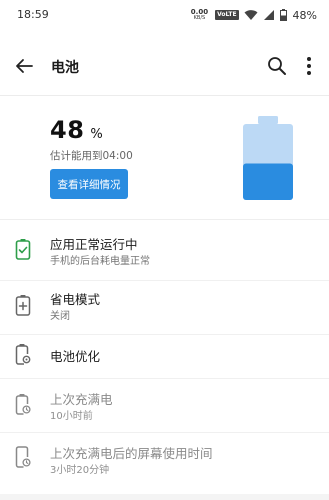 Image resolution: width=329 pixels, height=500 pixels. I want to click on bottom-edge, so click(164, 497).